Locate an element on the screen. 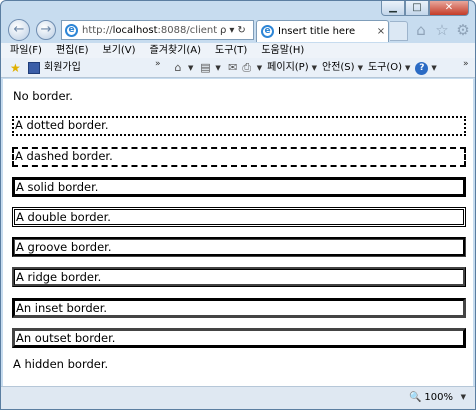 This screenshot has width=476, height=410. feeds-icon: ▤ is located at coordinates (205, 67).